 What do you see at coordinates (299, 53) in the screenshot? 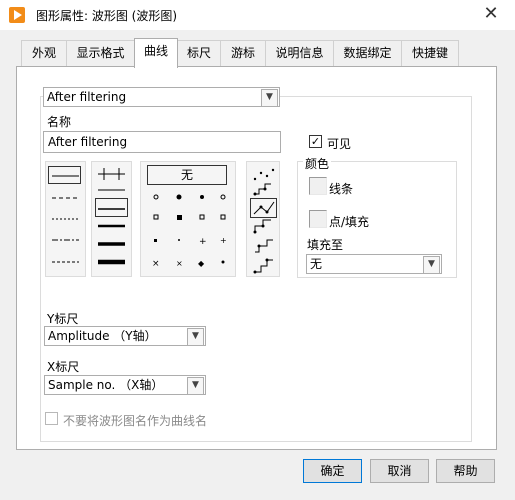
I see `tab-documentation: 说明信息` at bounding box center [299, 53].